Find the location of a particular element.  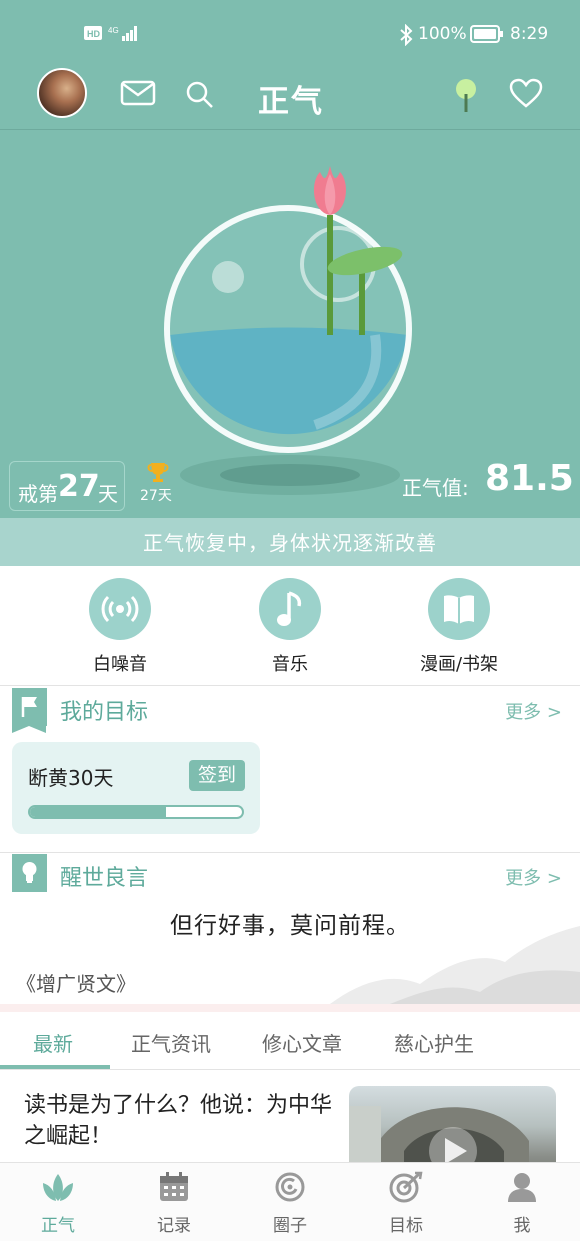

status-bar: HD 4G 100% 8:29 is located at coordinates (290, 33).